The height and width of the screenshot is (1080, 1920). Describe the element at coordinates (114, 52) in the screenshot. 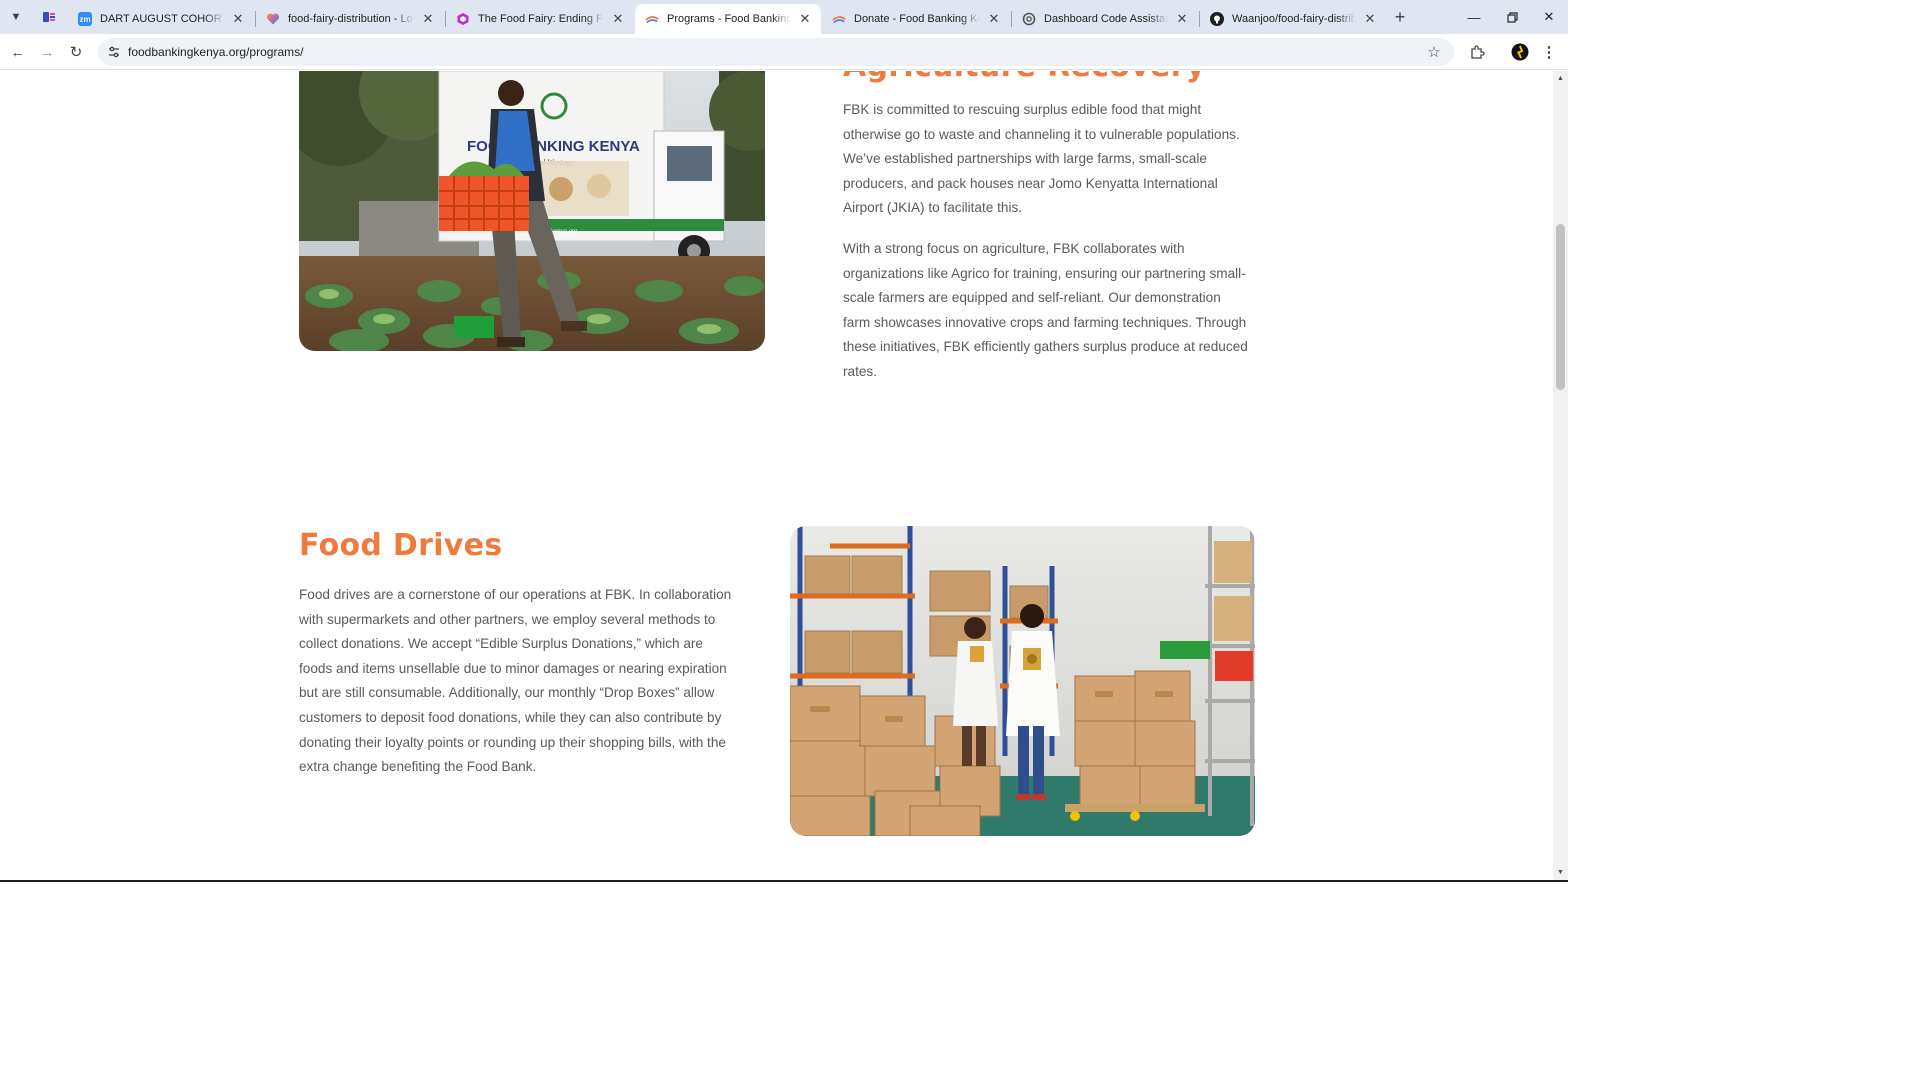

I see `site-info-icon` at that location.